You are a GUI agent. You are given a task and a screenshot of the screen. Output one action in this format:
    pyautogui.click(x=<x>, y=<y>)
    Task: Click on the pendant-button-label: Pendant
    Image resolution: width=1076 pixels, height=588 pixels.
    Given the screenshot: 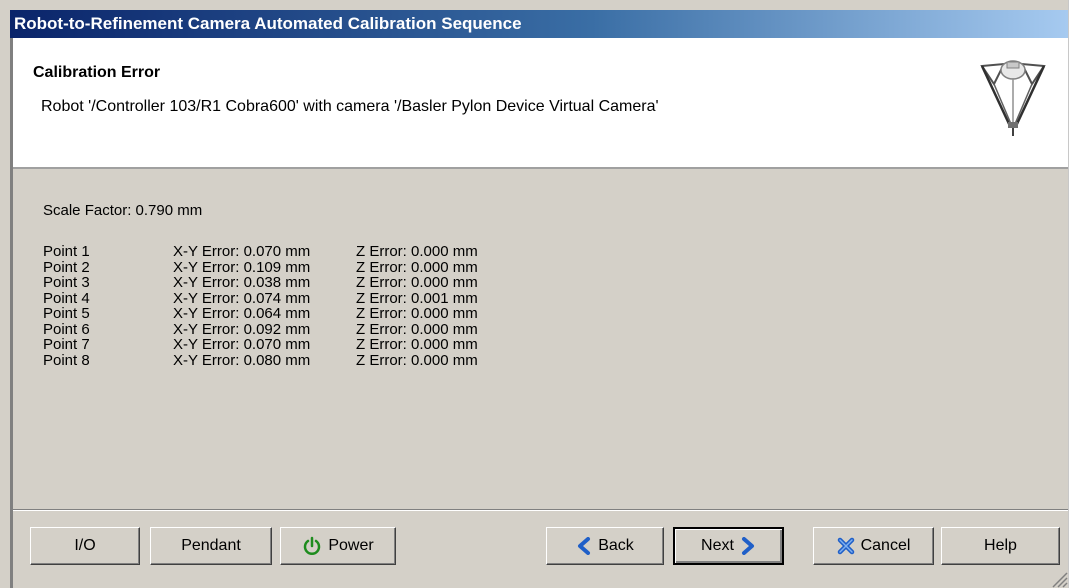 What is the action you would take?
    pyautogui.click(x=211, y=545)
    